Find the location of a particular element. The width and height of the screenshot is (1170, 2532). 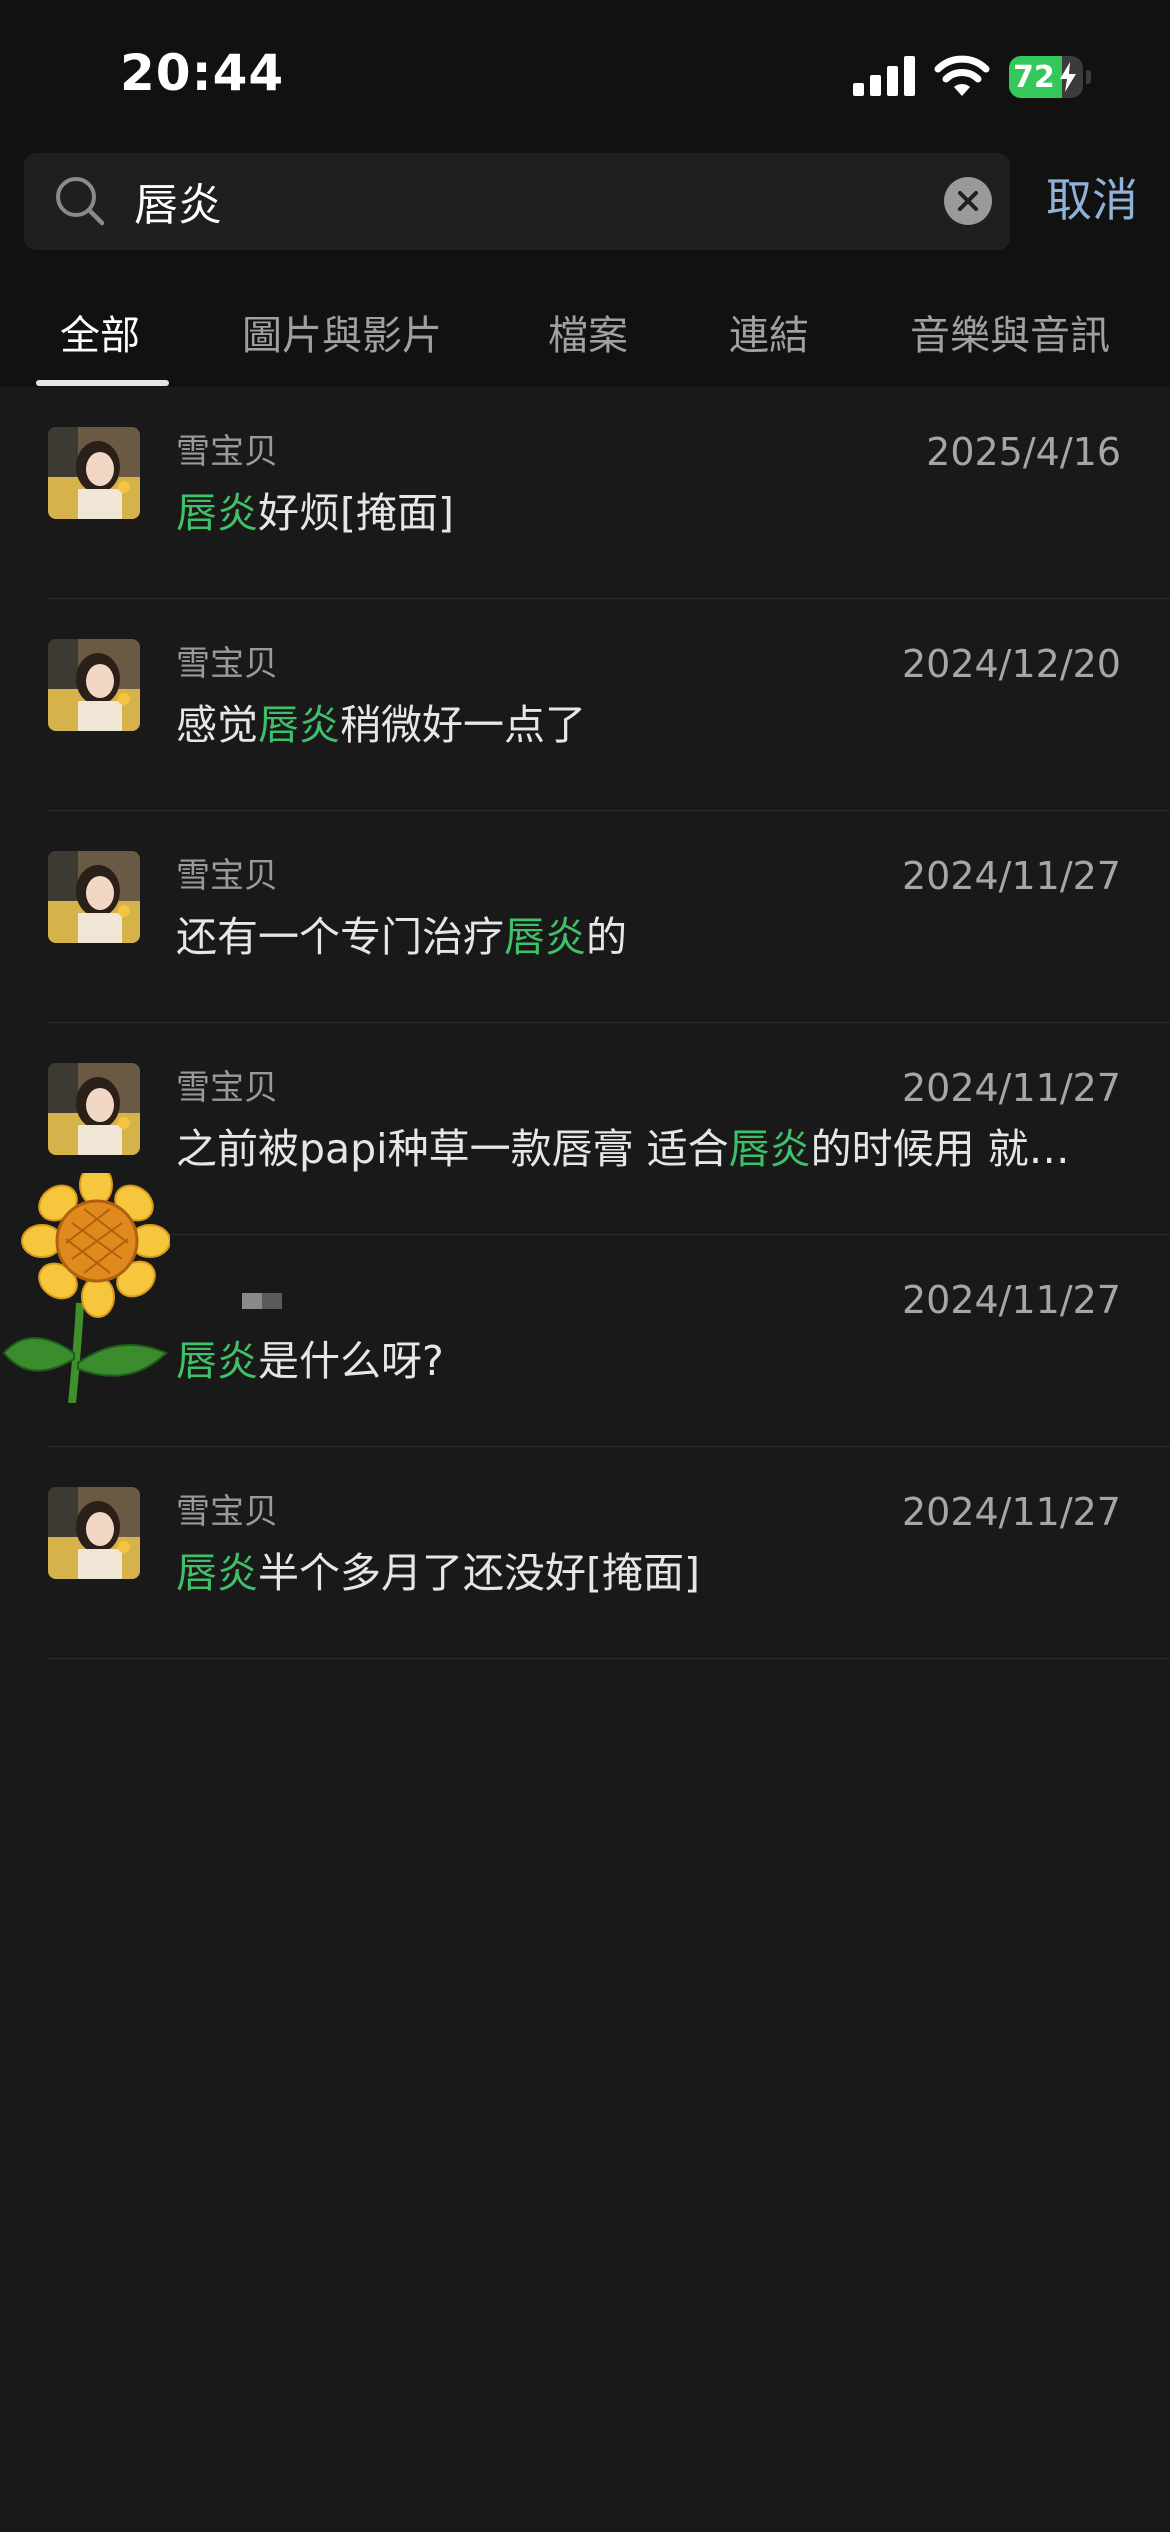

wifi-icon is located at coordinates (962, 75).